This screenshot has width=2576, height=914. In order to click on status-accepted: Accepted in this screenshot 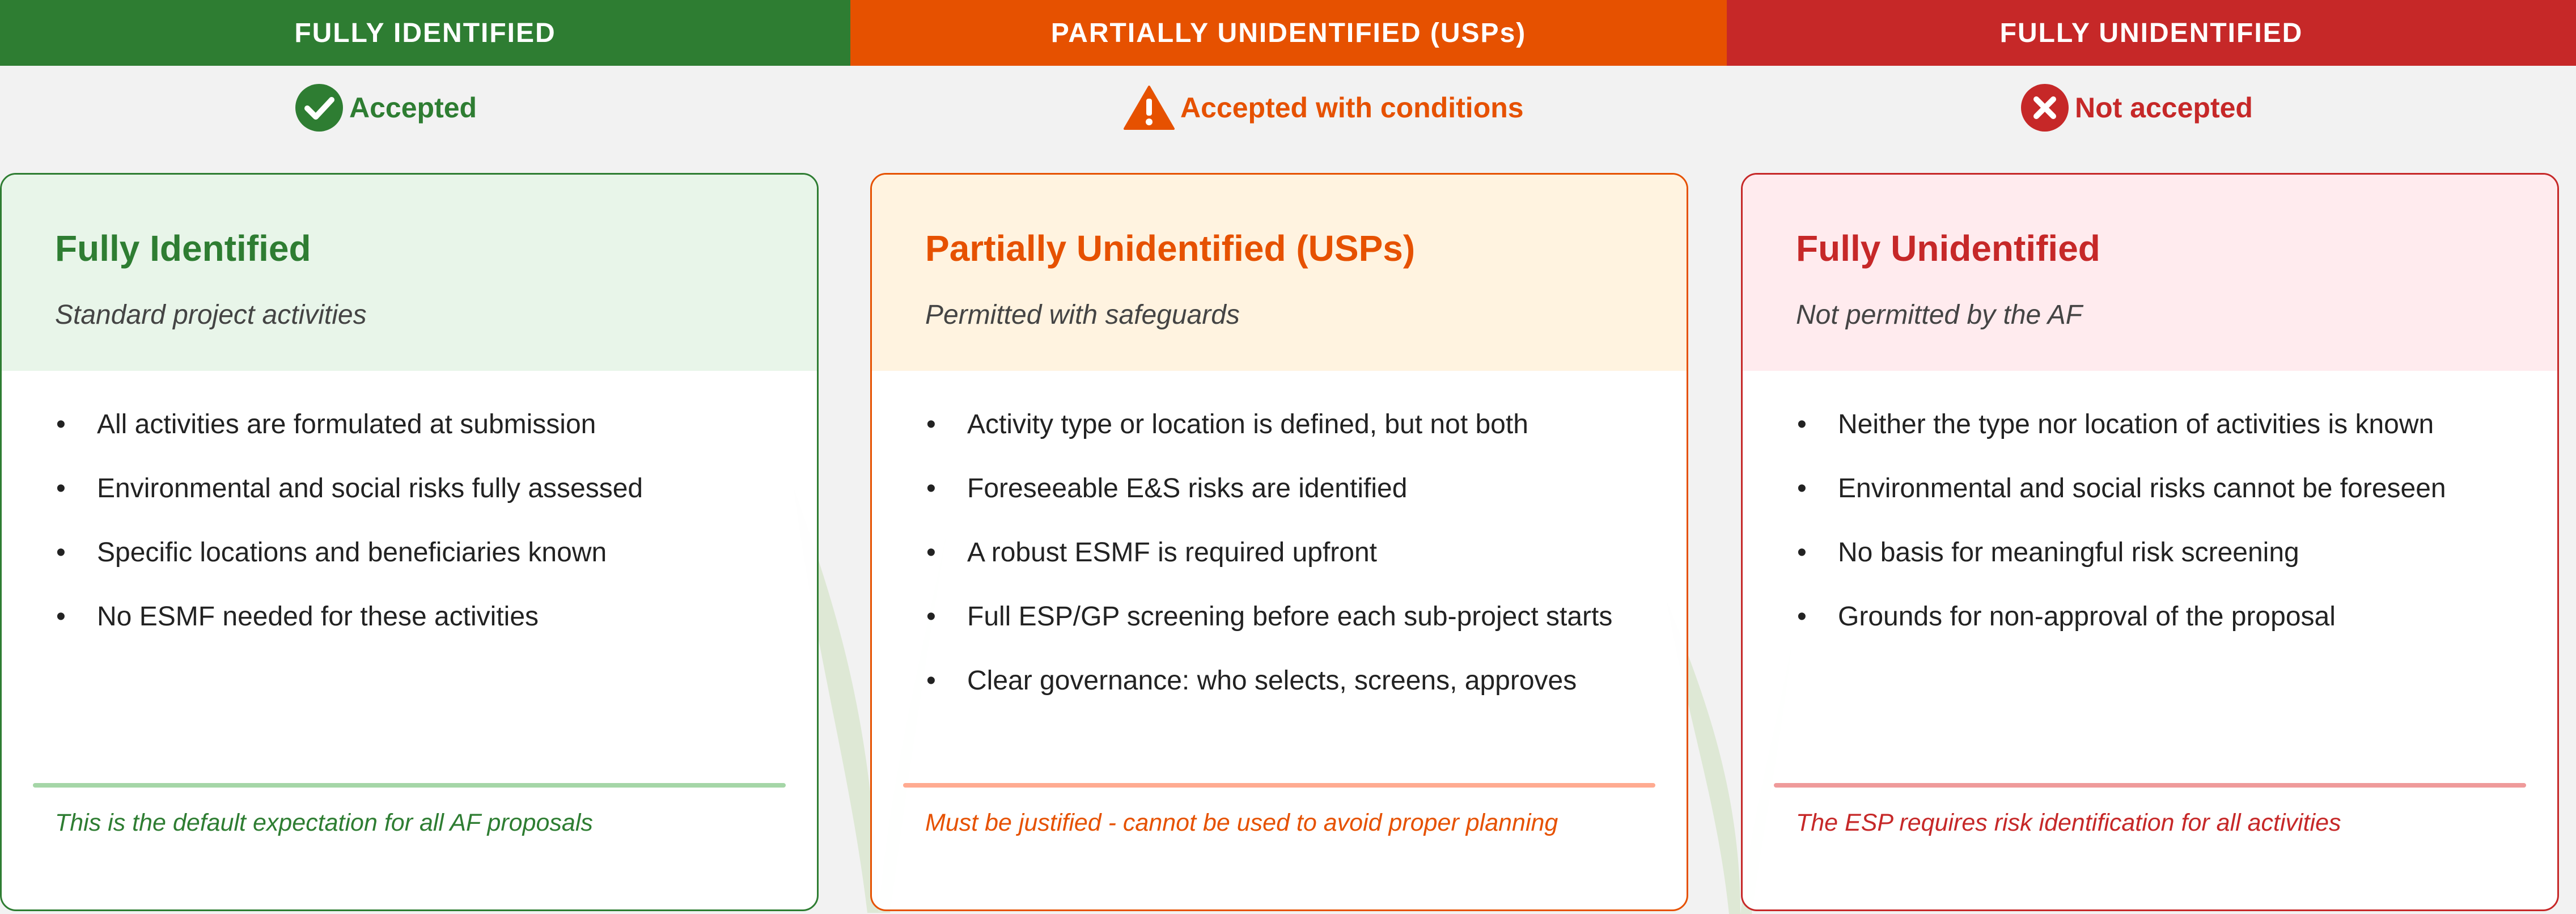, I will do `click(386, 107)`.